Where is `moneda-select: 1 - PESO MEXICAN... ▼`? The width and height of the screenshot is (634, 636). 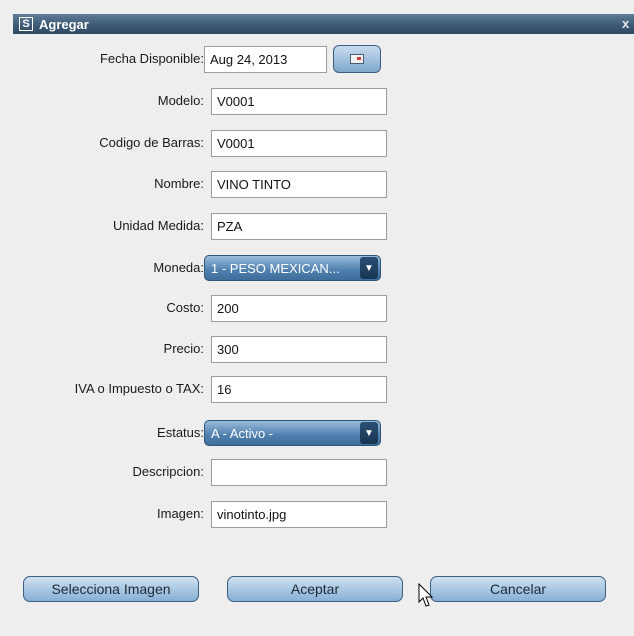 moneda-select: 1 - PESO MEXICAN... ▼ is located at coordinates (292, 268).